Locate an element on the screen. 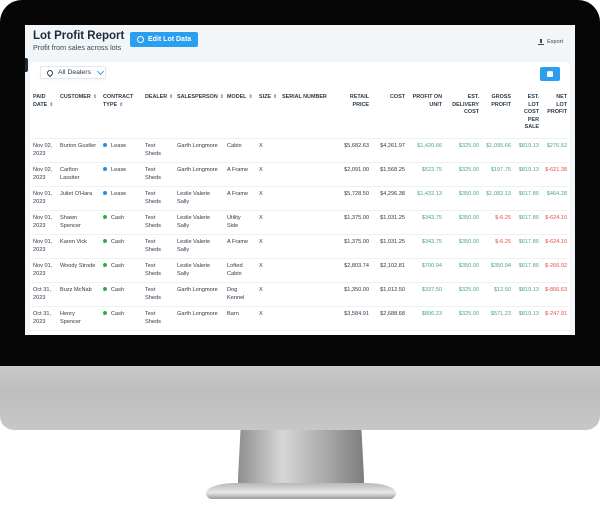  cell-value: $2,102.81 is located at coordinates (392, 265).